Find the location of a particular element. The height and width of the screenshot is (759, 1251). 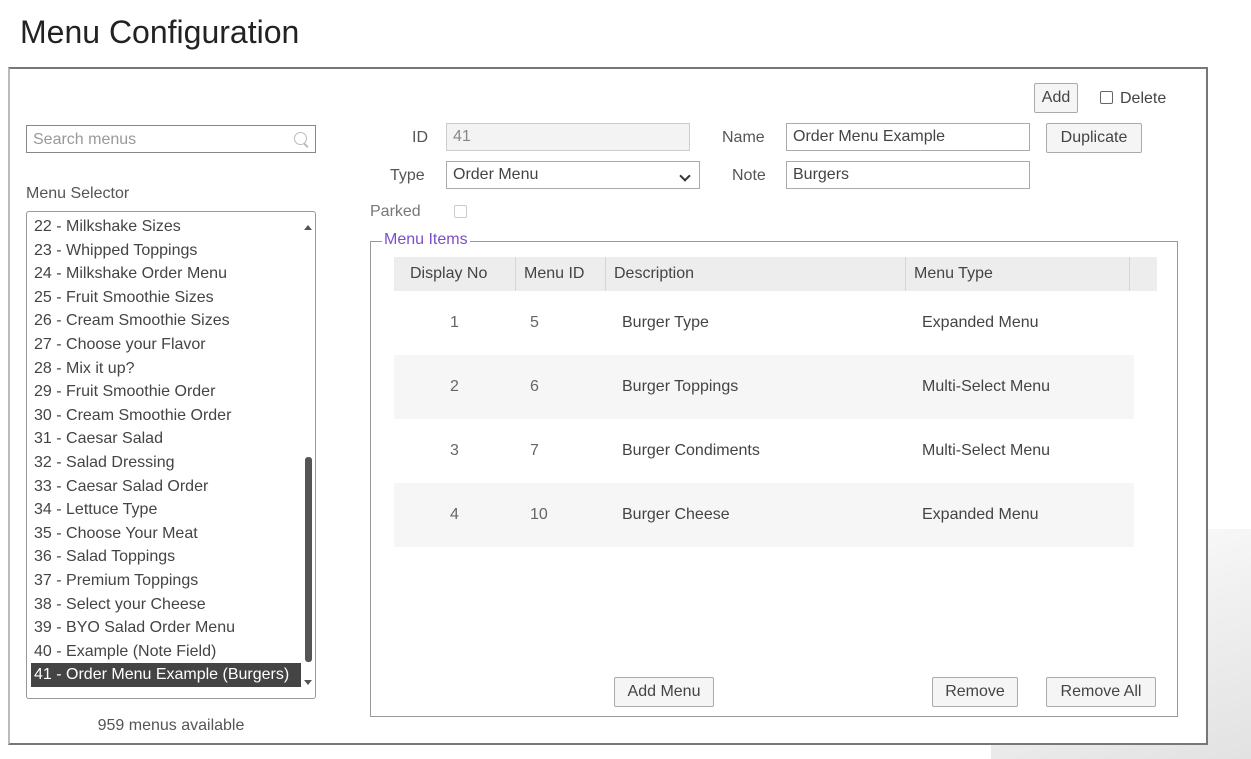

menu-list-item: 28 - Mix it up? is located at coordinates (166, 369).